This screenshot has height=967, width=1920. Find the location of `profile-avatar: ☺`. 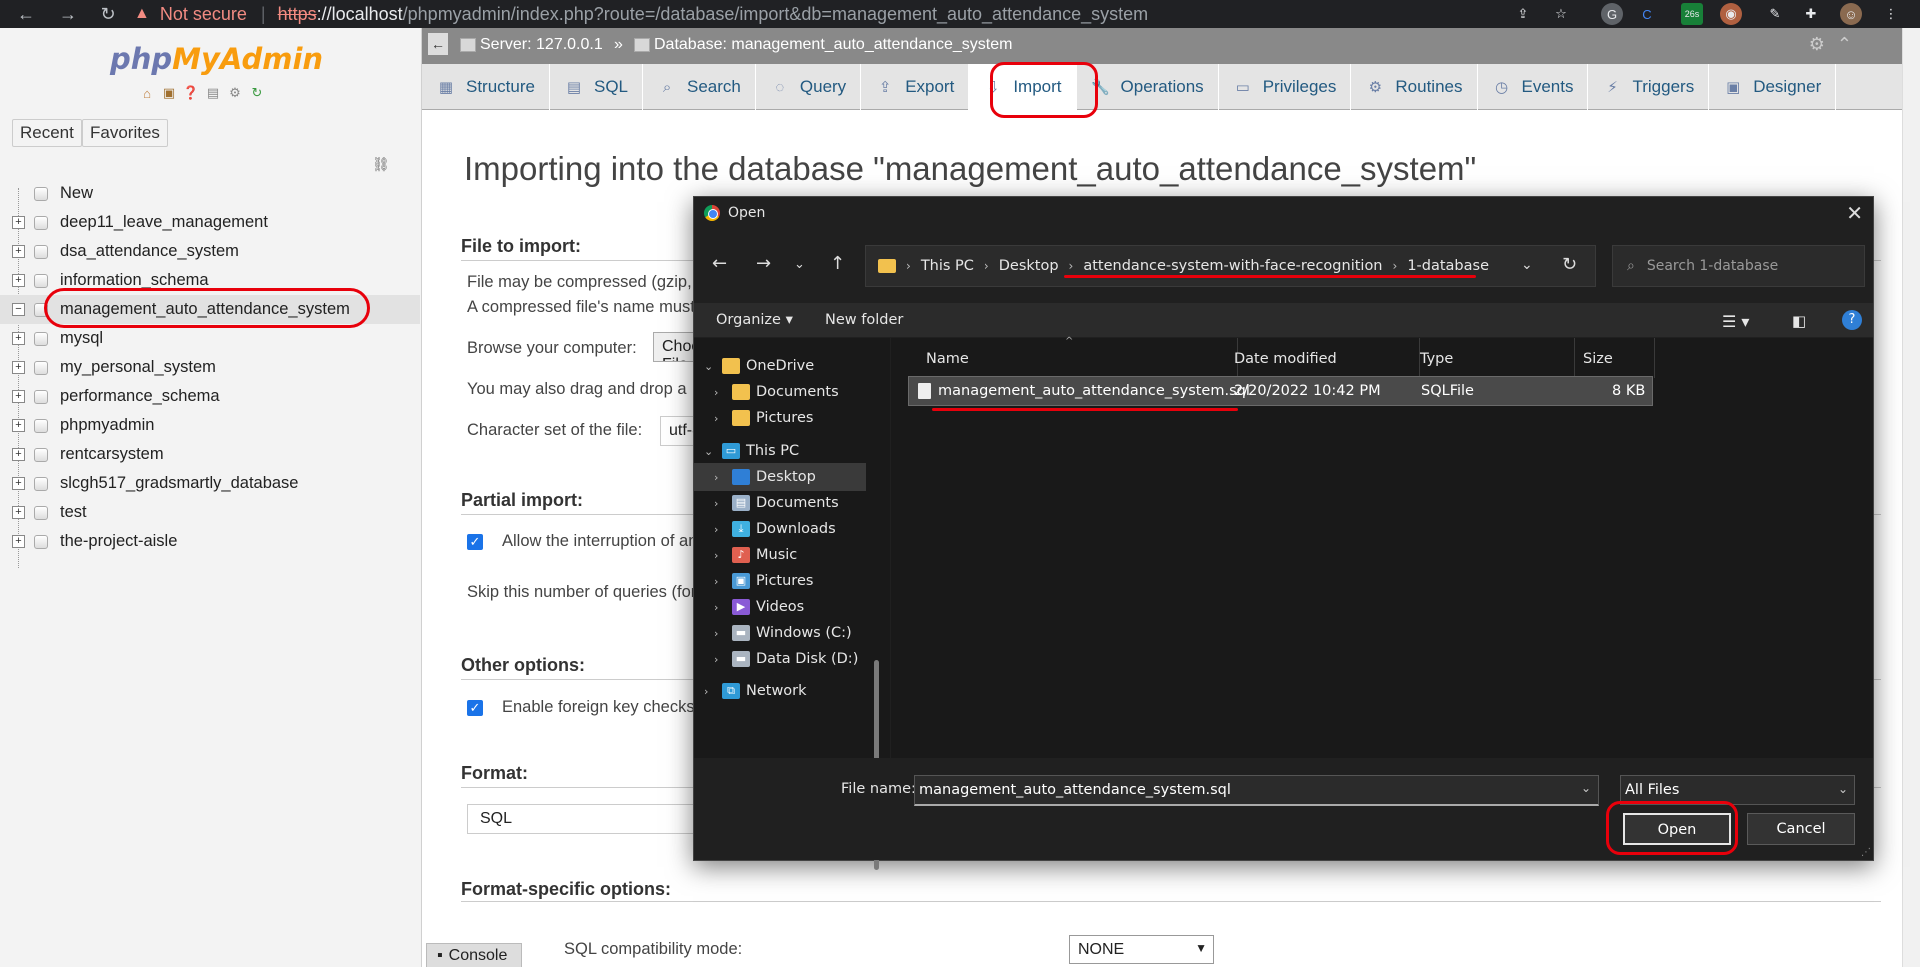

profile-avatar: ☺ is located at coordinates (1851, 14).